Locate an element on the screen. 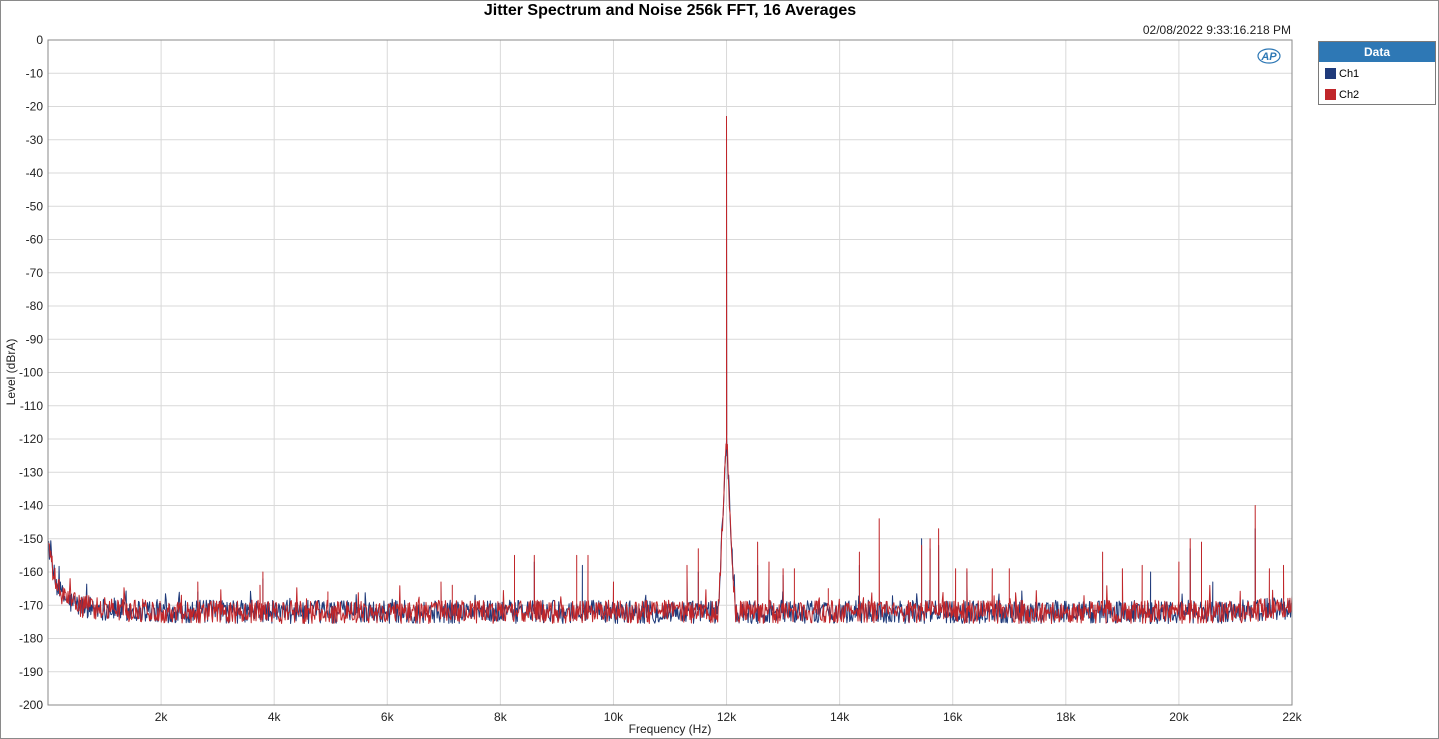 This screenshot has height=739, width=1439. y-tick-label: -50 is located at coordinates (35, 206).